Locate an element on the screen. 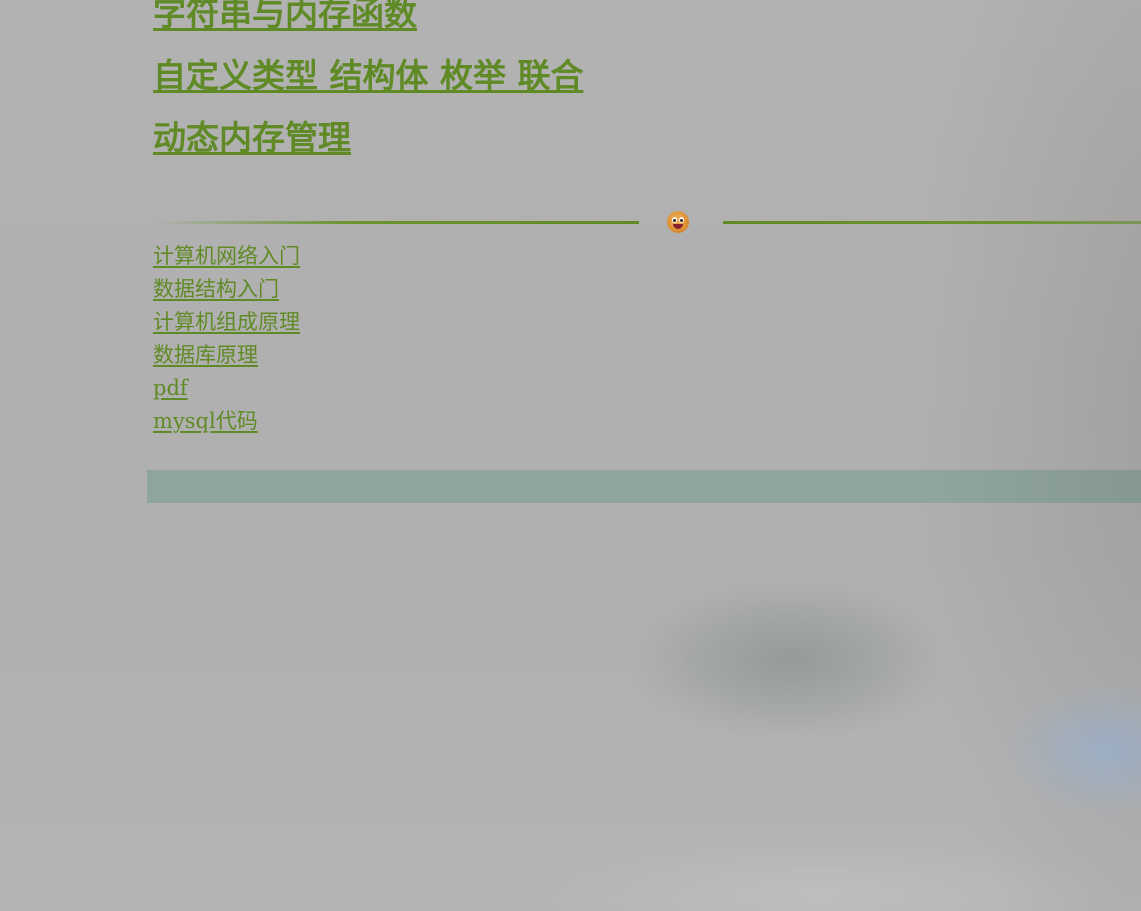 Image resolution: width=1141 pixels, height=911 pixels. link-list: 计算机网络入门 数据结构入门 计算机组成原理 数据库原理 pdf mysql代码 is located at coordinates (226, 339).